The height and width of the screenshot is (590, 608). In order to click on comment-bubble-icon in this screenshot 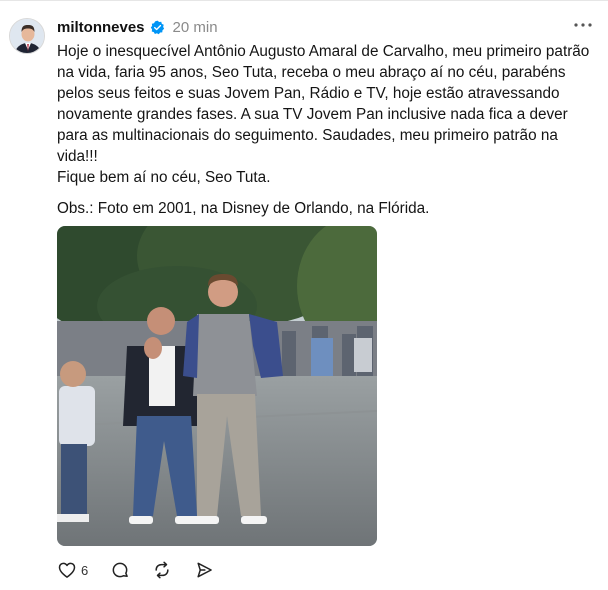, I will do `click(120, 570)`.